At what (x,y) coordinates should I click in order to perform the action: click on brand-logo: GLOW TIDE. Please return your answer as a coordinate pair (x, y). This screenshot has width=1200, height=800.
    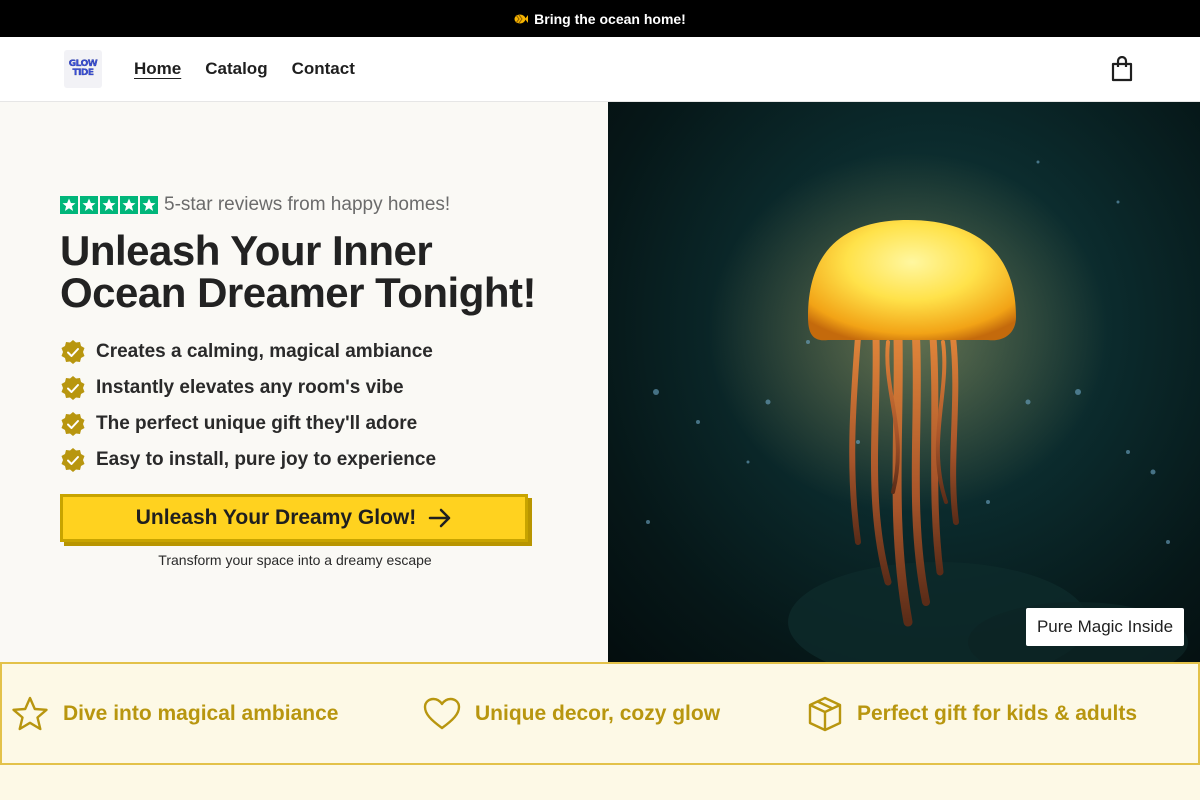
    Looking at the image, I should click on (83, 69).